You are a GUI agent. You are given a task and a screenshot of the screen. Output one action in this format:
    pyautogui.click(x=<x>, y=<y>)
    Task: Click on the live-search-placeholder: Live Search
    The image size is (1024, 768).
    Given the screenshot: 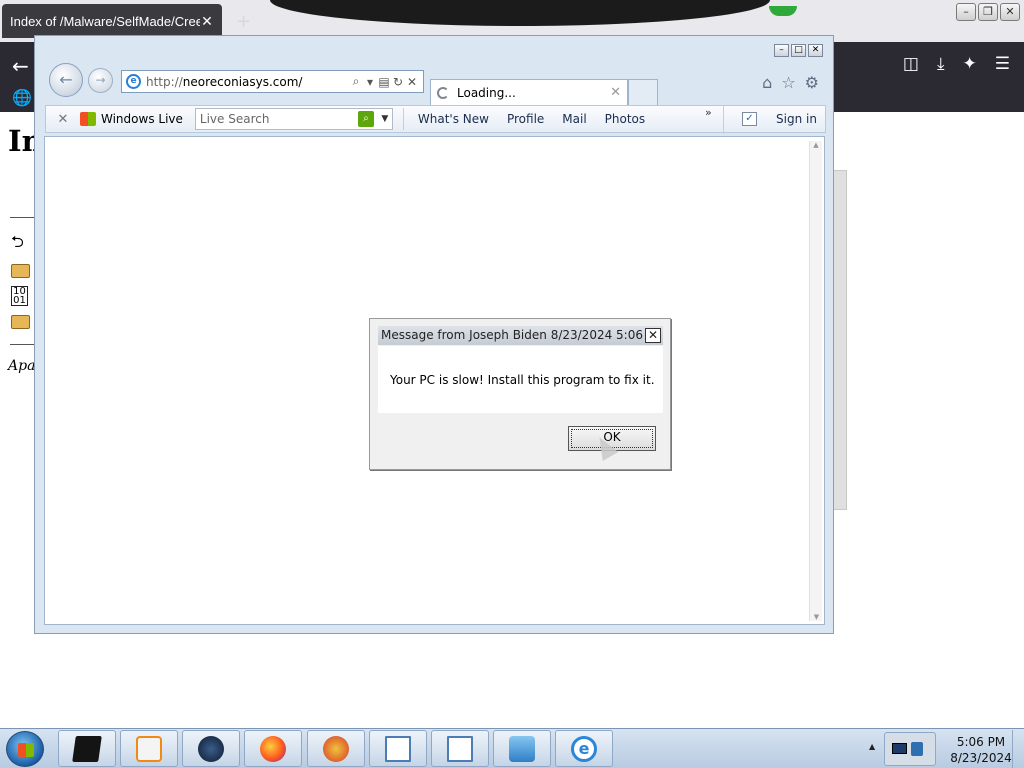 What is the action you would take?
    pyautogui.click(x=234, y=119)
    